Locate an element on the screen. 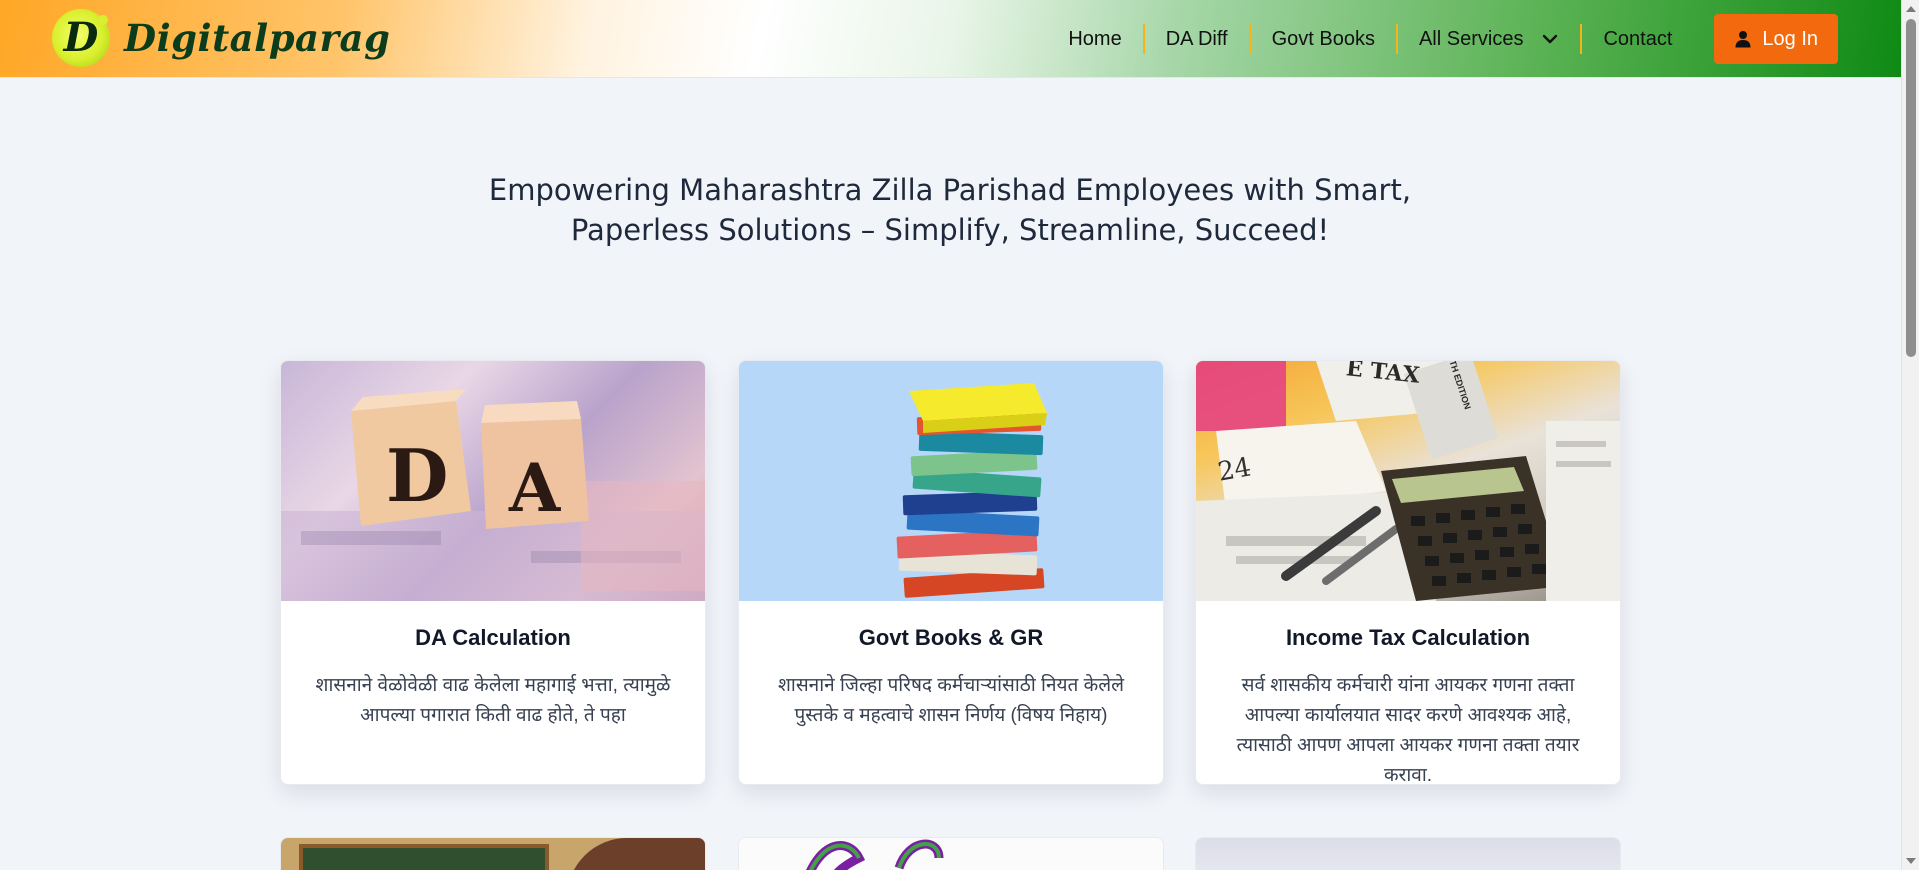  nav-govt-books: Govt Books is located at coordinates (1323, 39).